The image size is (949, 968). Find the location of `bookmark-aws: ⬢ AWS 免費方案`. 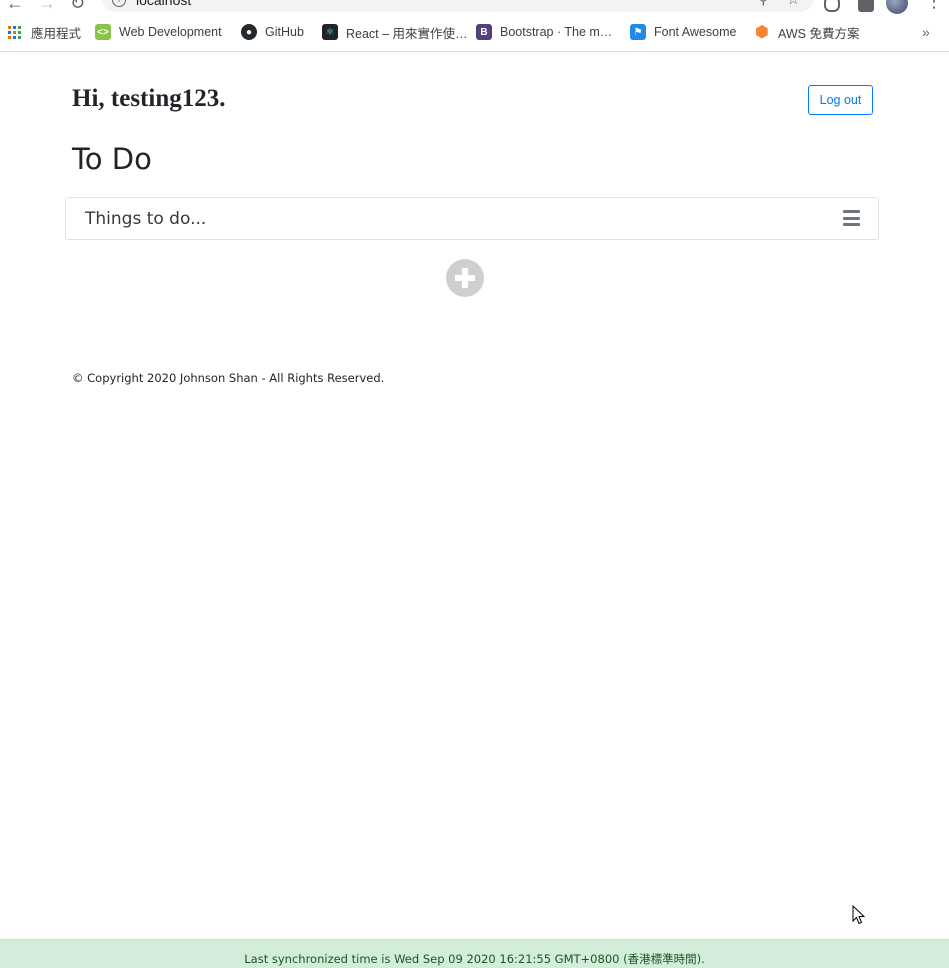

bookmark-aws: ⬢ AWS 免費方案 is located at coordinates (806, 32).